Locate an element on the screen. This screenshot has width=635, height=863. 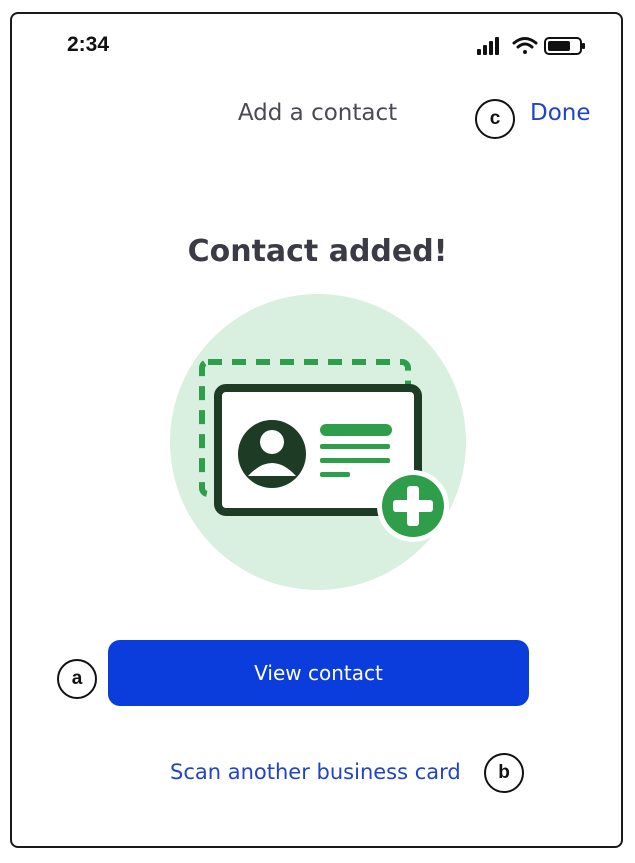
confirmation-headline: Contact added! is located at coordinates (317, 251).